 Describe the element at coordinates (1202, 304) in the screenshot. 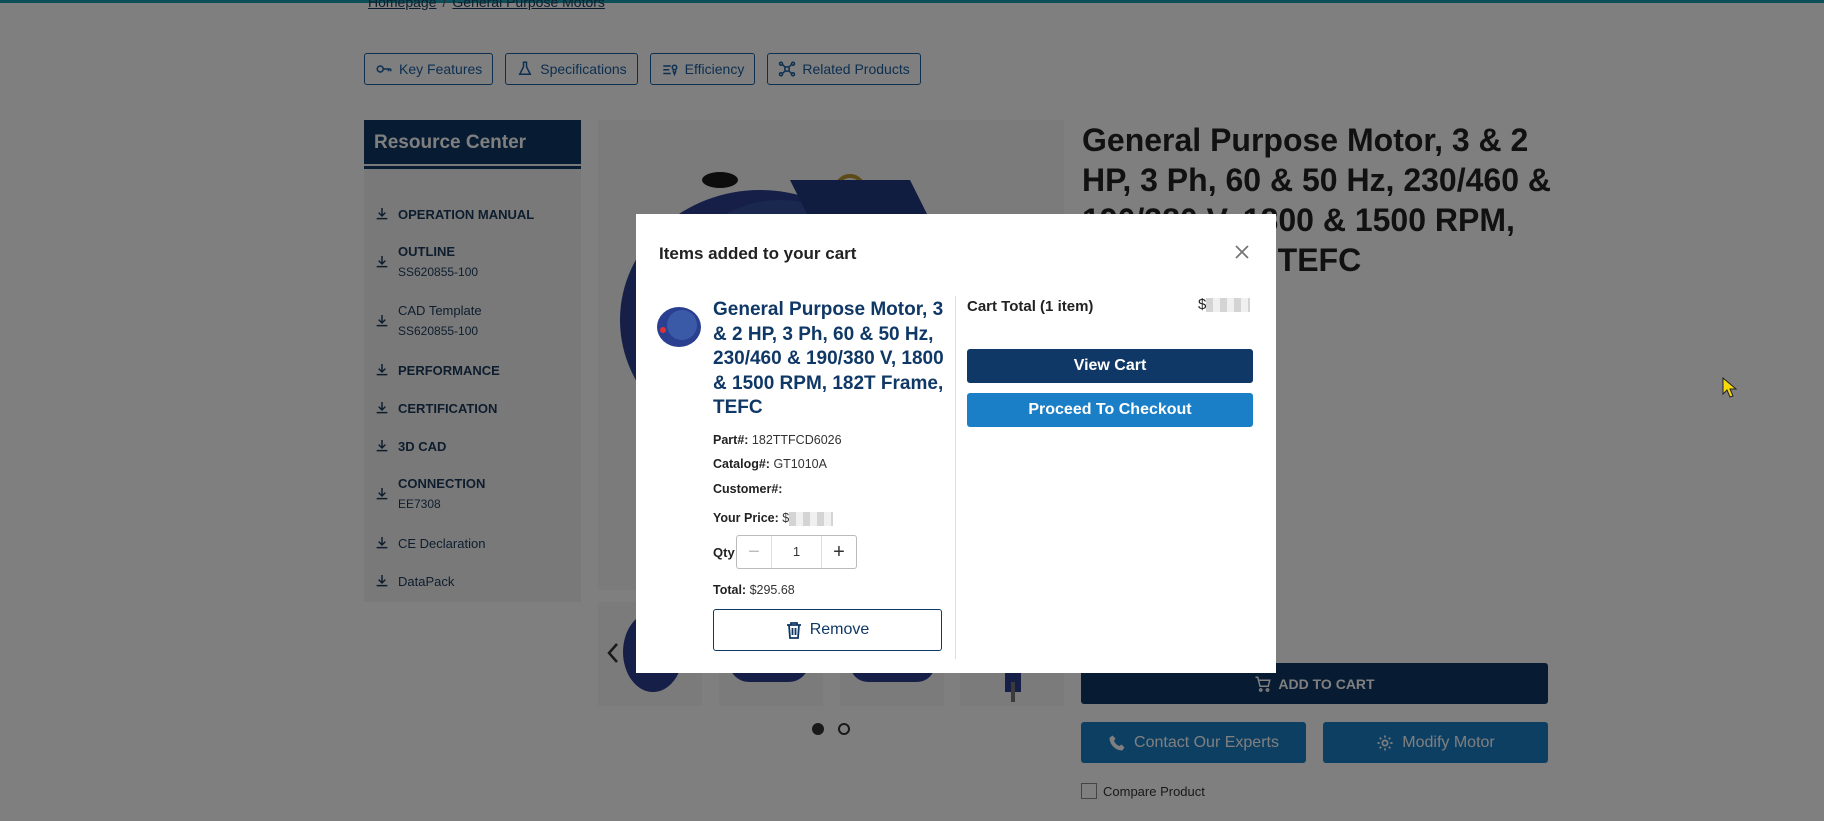

I see `cart-total-prefix: $` at that location.